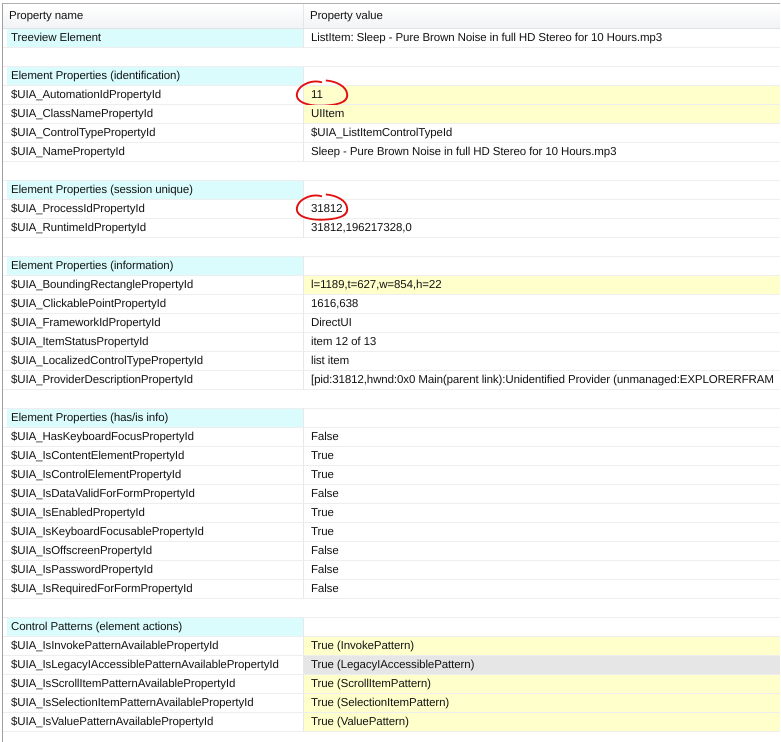 The width and height of the screenshot is (781, 742). What do you see at coordinates (542, 703) in the screenshot?
I see `property-value: True (SelectionItemPattern)` at bounding box center [542, 703].